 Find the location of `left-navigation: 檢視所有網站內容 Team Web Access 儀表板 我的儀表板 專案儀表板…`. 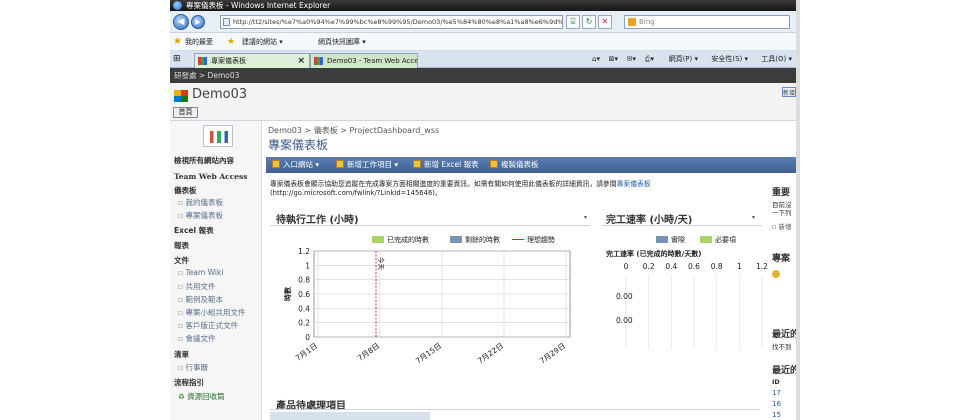

left-navigation: 檢視所有網站內容 Team Web Access 儀表板 我的儀表板 專案儀表板… is located at coordinates (216, 270).